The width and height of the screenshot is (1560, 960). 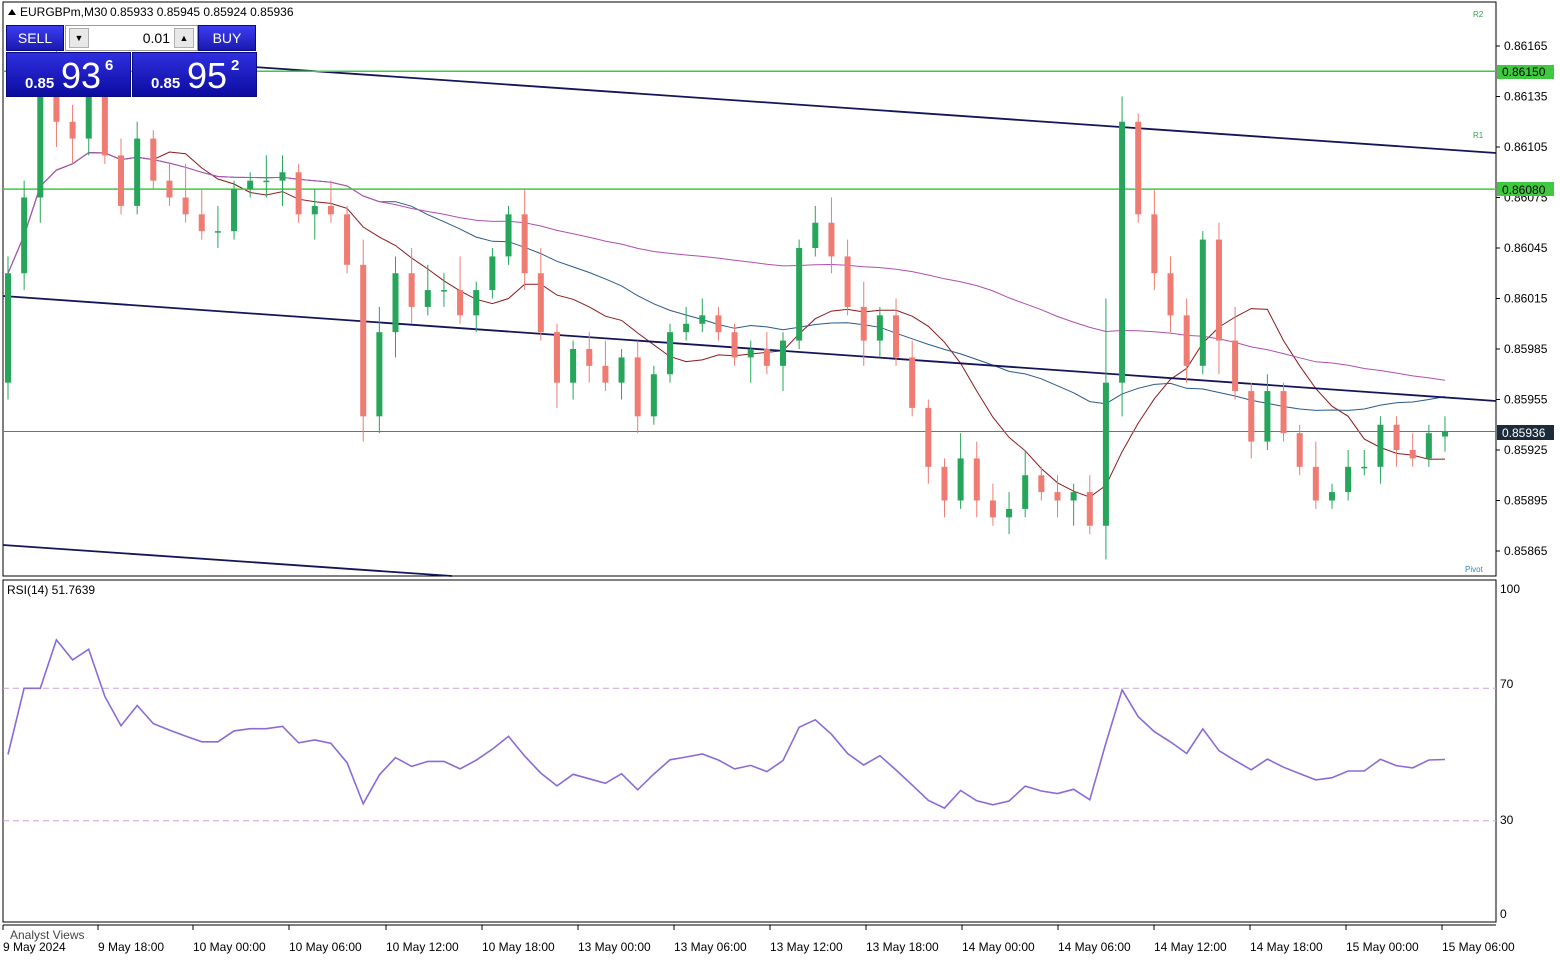 I want to click on r2-value: 0.86150, so click(x=1524, y=72).